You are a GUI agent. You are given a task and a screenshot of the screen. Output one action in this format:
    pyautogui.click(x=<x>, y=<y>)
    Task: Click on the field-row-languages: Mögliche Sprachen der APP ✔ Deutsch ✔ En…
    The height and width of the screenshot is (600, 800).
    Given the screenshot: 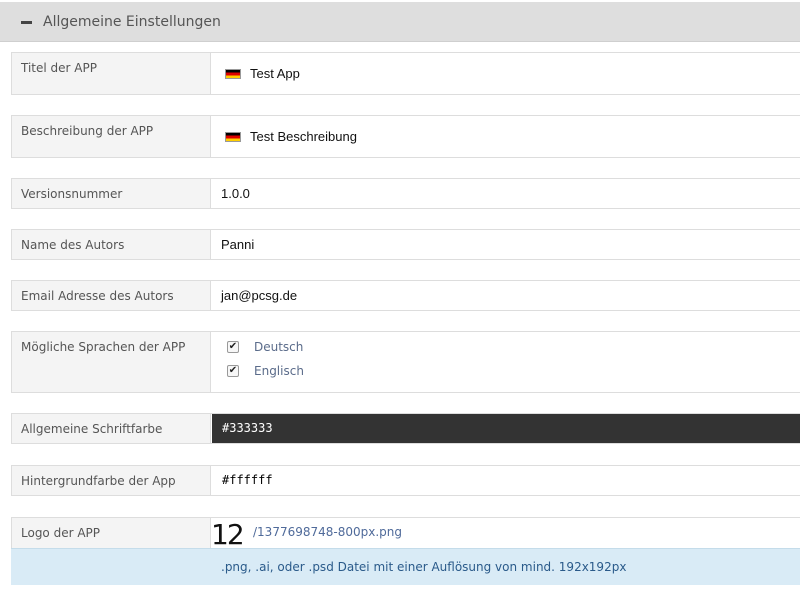 What is the action you would take?
    pyautogui.click(x=405, y=362)
    